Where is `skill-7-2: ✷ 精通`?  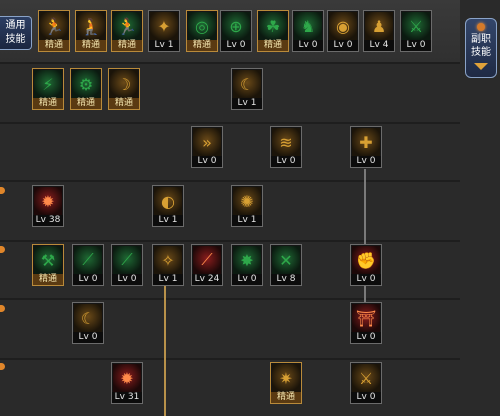 skill-7-2: ✷ 精通 is located at coordinates (286, 383).